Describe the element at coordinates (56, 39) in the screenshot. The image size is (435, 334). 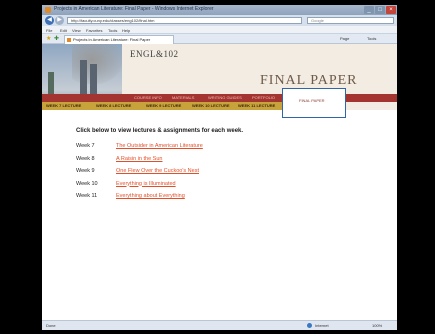
I see `add-favorite-icon: ✚` at that location.